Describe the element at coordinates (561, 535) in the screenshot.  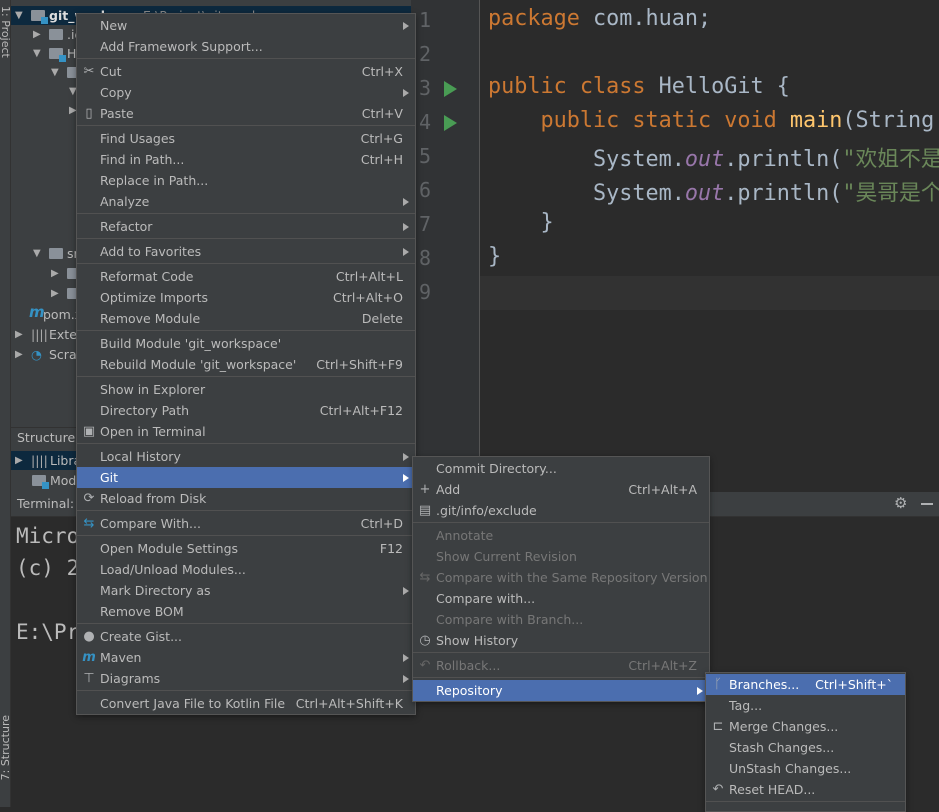
I see `menu-item-annotate: Annotate` at that location.